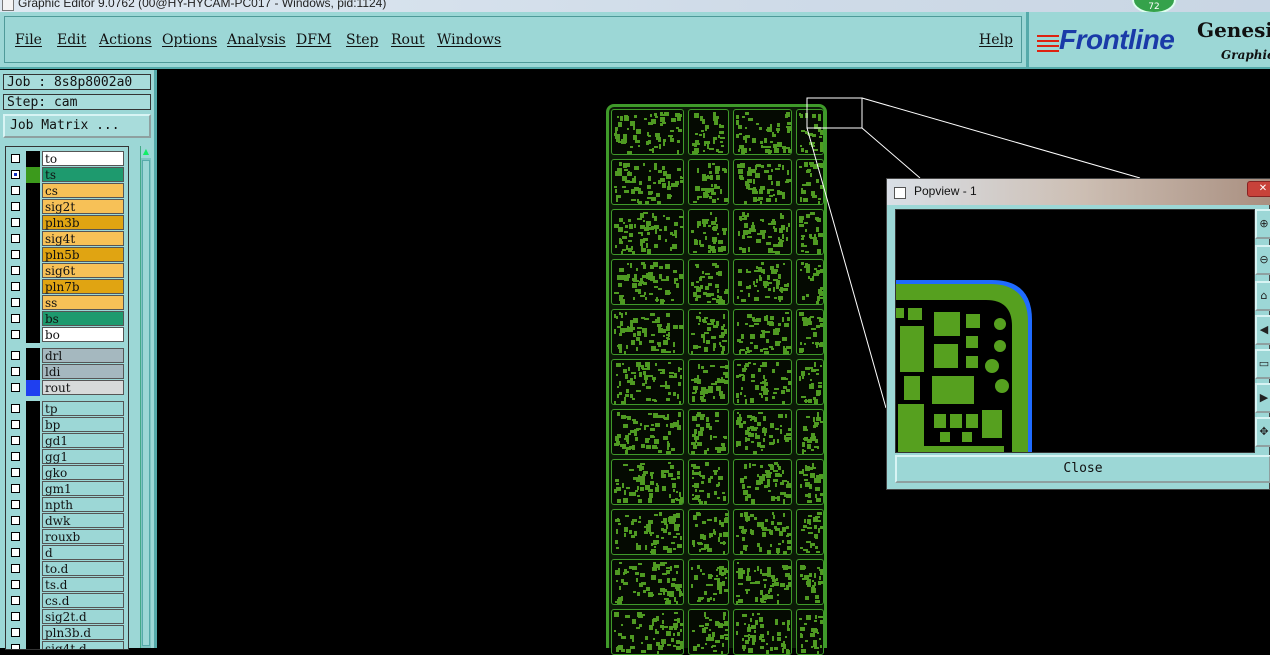  I want to click on layer-name: to, so click(83, 158).